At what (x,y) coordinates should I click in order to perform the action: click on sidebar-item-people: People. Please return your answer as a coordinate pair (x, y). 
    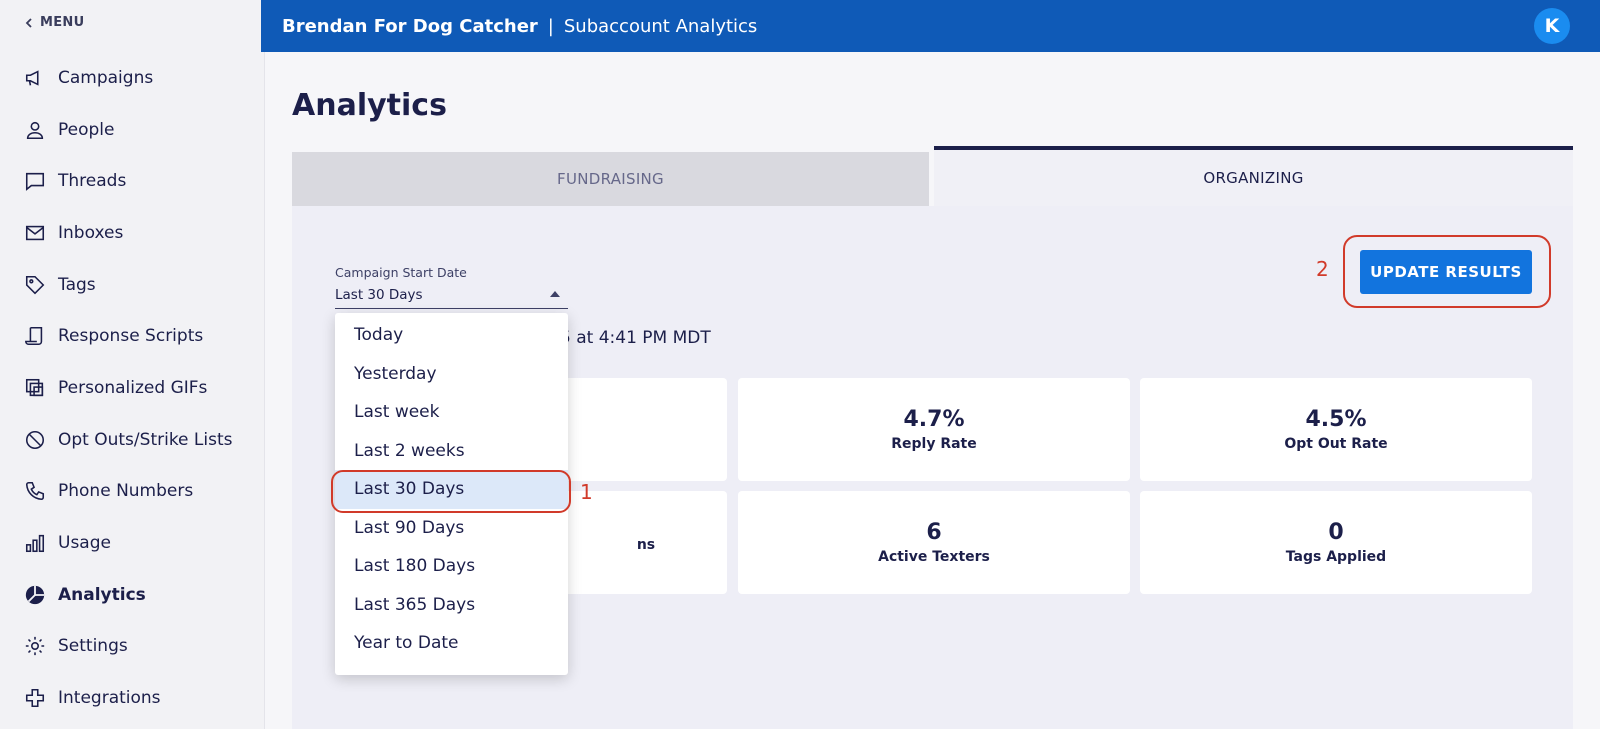
    Looking at the image, I should click on (132, 130).